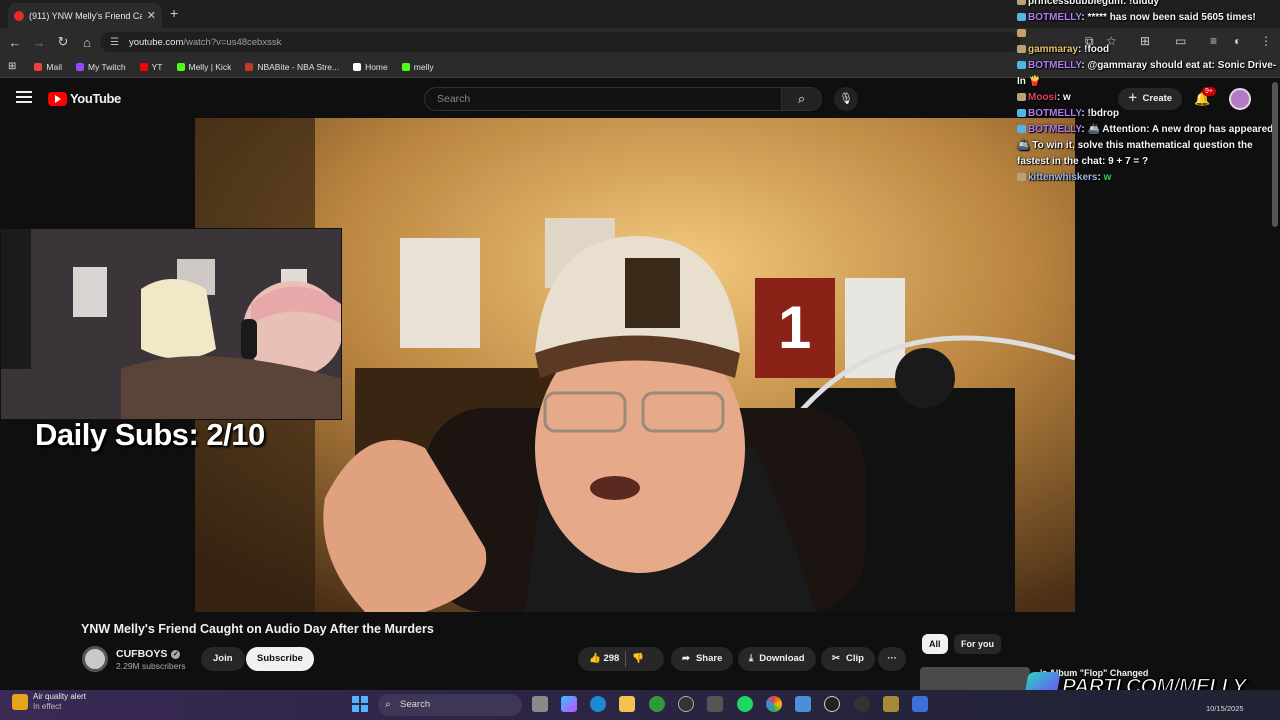  I want to click on bookmark-label: Melly | Kick, so click(210, 66).